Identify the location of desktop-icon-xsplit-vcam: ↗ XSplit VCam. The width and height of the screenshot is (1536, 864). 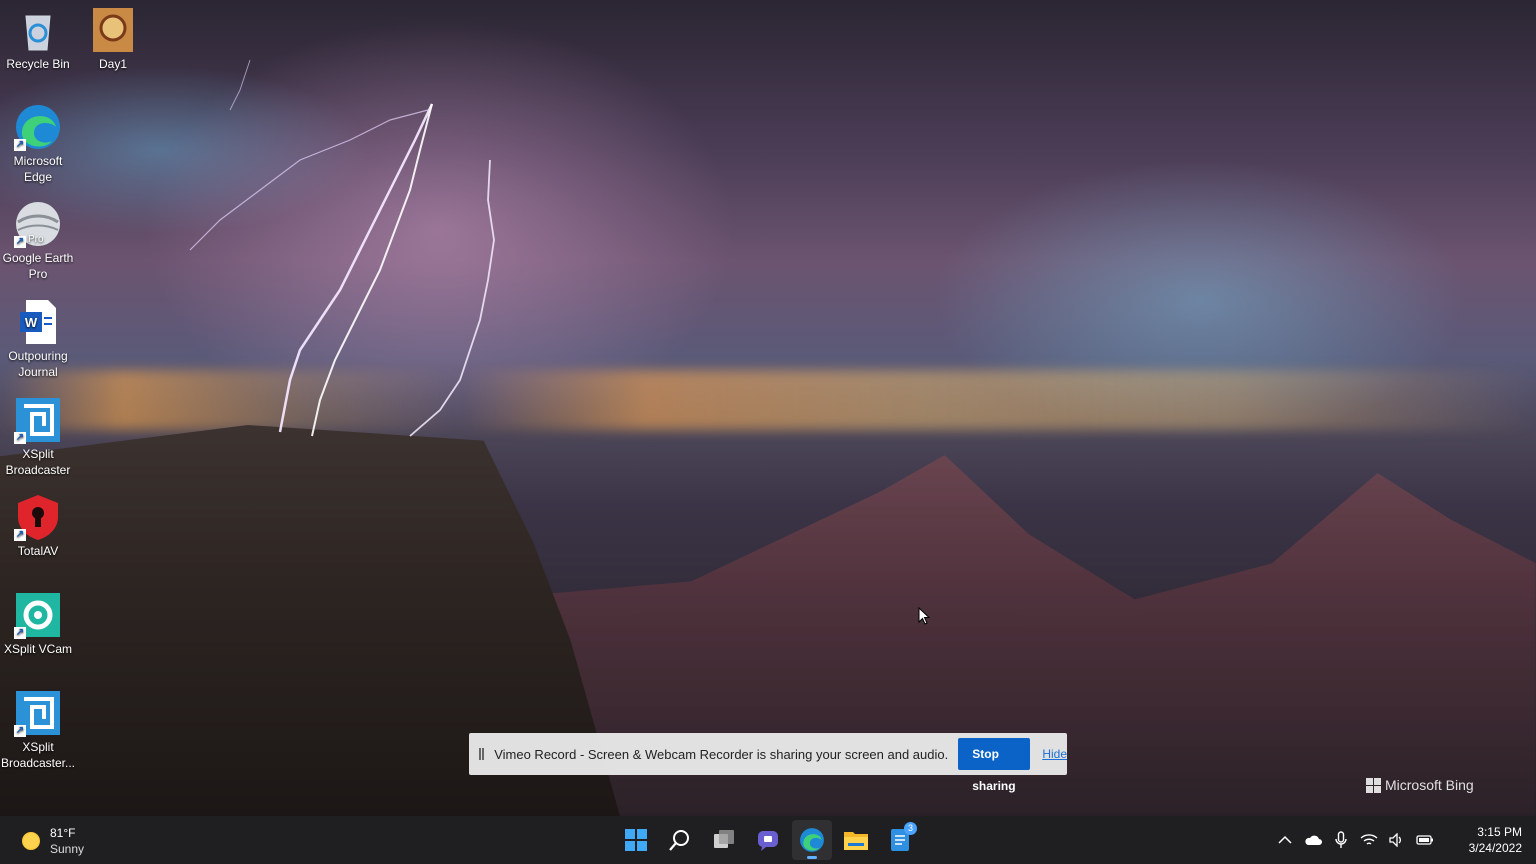
(38, 624).